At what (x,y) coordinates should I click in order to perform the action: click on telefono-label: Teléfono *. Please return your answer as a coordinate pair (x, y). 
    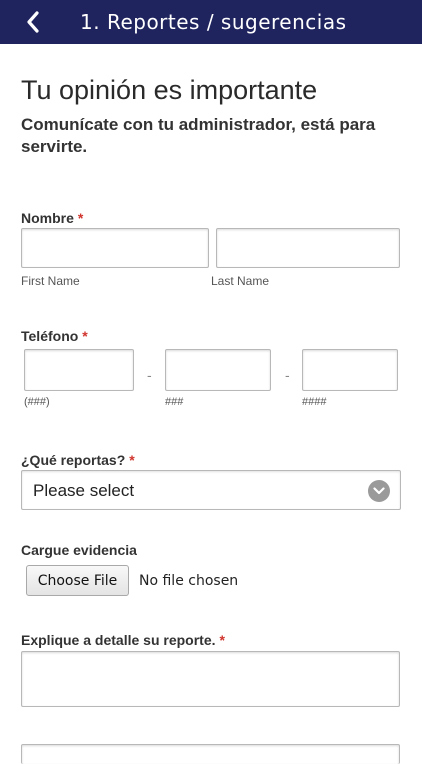
    Looking at the image, I should click on (54, 336).